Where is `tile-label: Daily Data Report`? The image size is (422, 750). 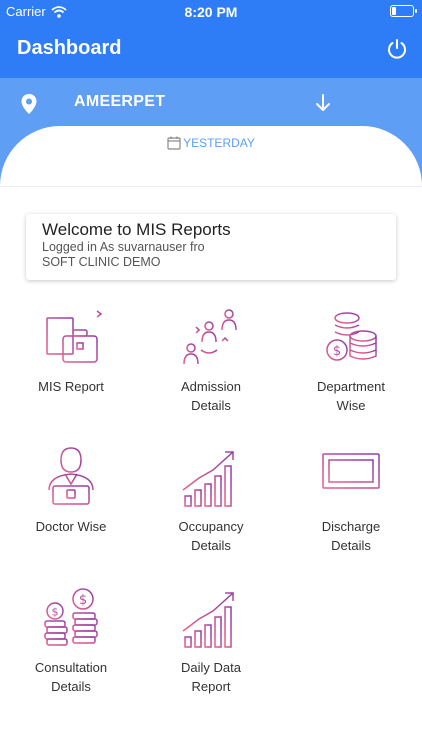
tile-label: Daily Data Report is located at coordinates (211, 677).